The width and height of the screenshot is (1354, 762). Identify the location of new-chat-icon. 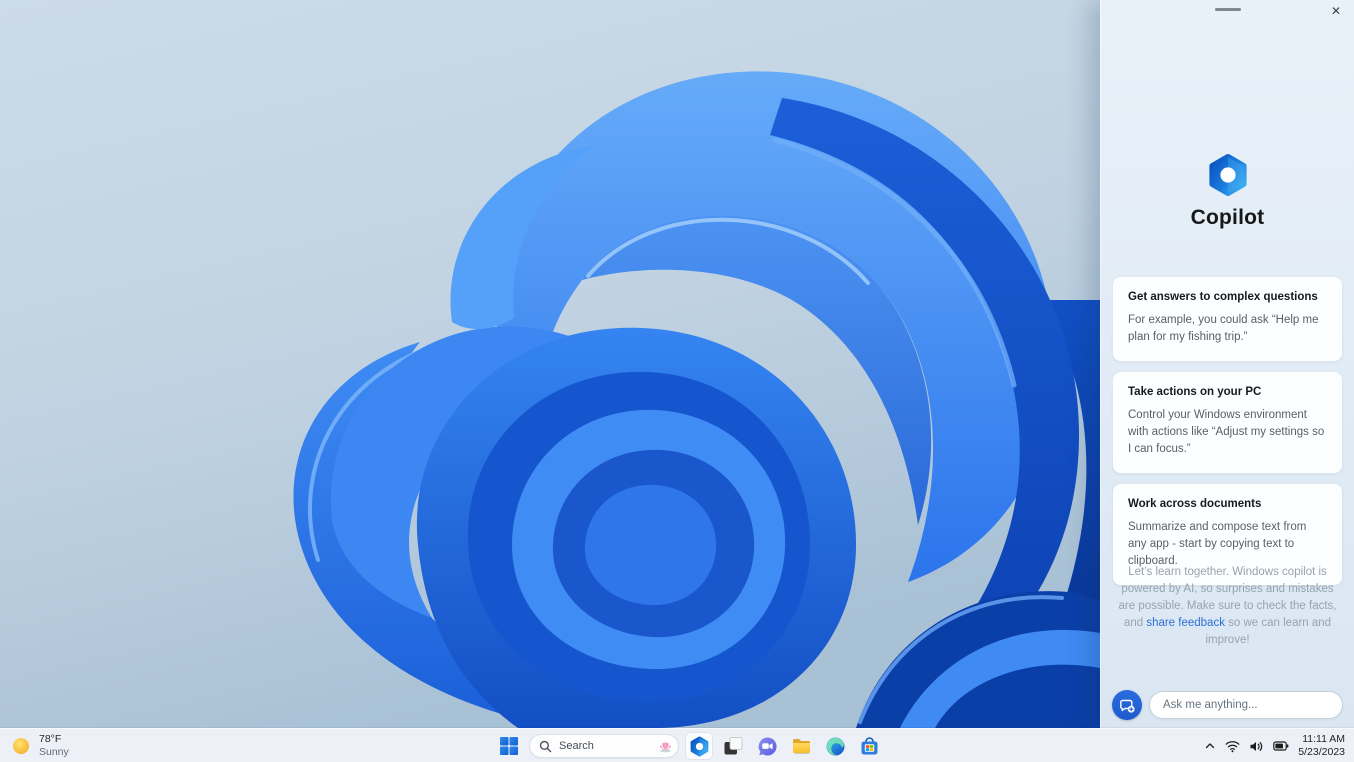
(1127, 706).